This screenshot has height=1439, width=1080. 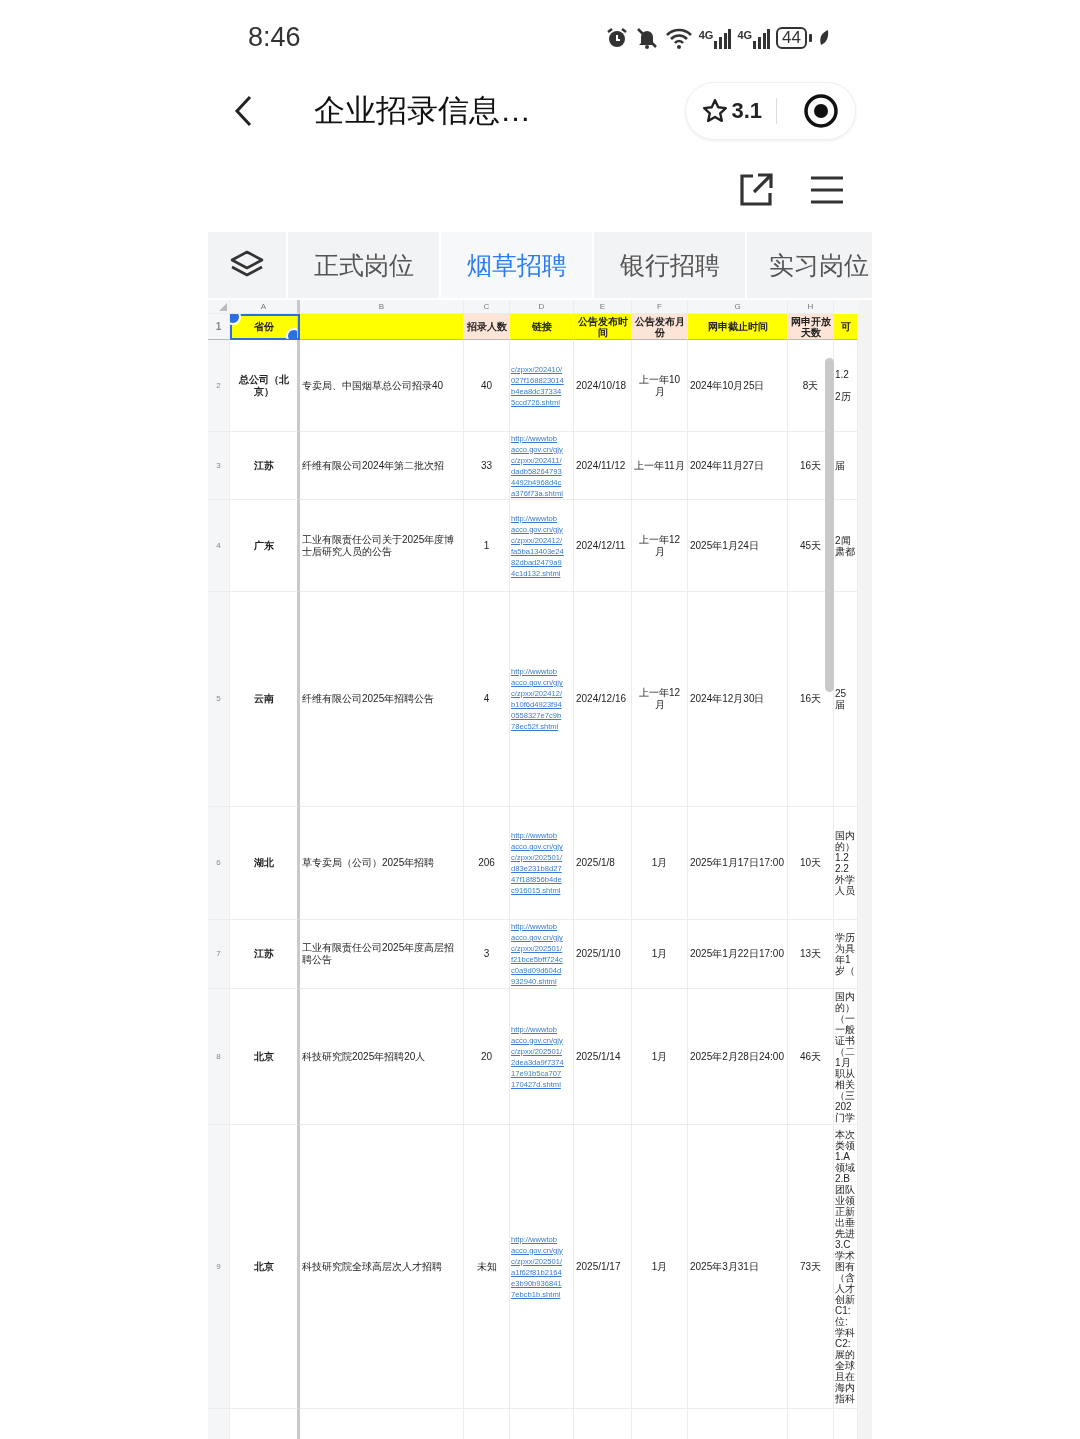 What do you see at coordinates (603, 386) in the screenshot?
I see `date-cell: 2024/10/18` at bounding box center [603, 386].